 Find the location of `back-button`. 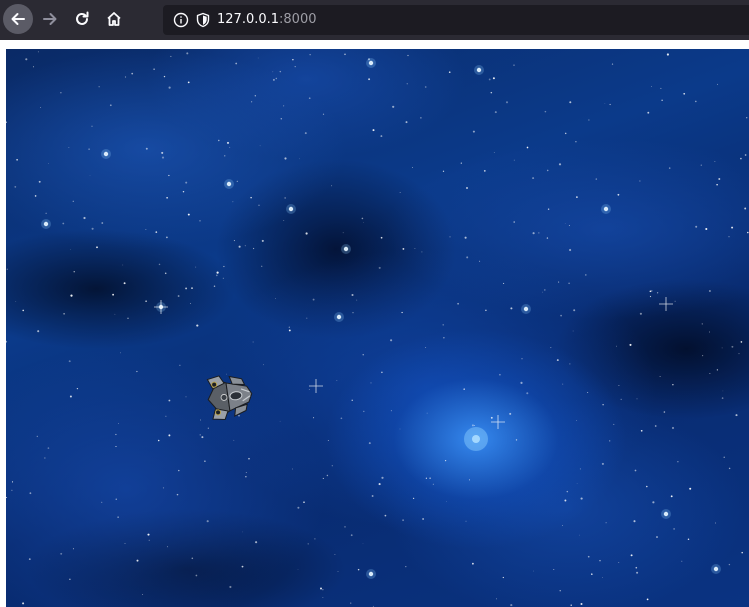

back-button is located at coordinates (18, 19).